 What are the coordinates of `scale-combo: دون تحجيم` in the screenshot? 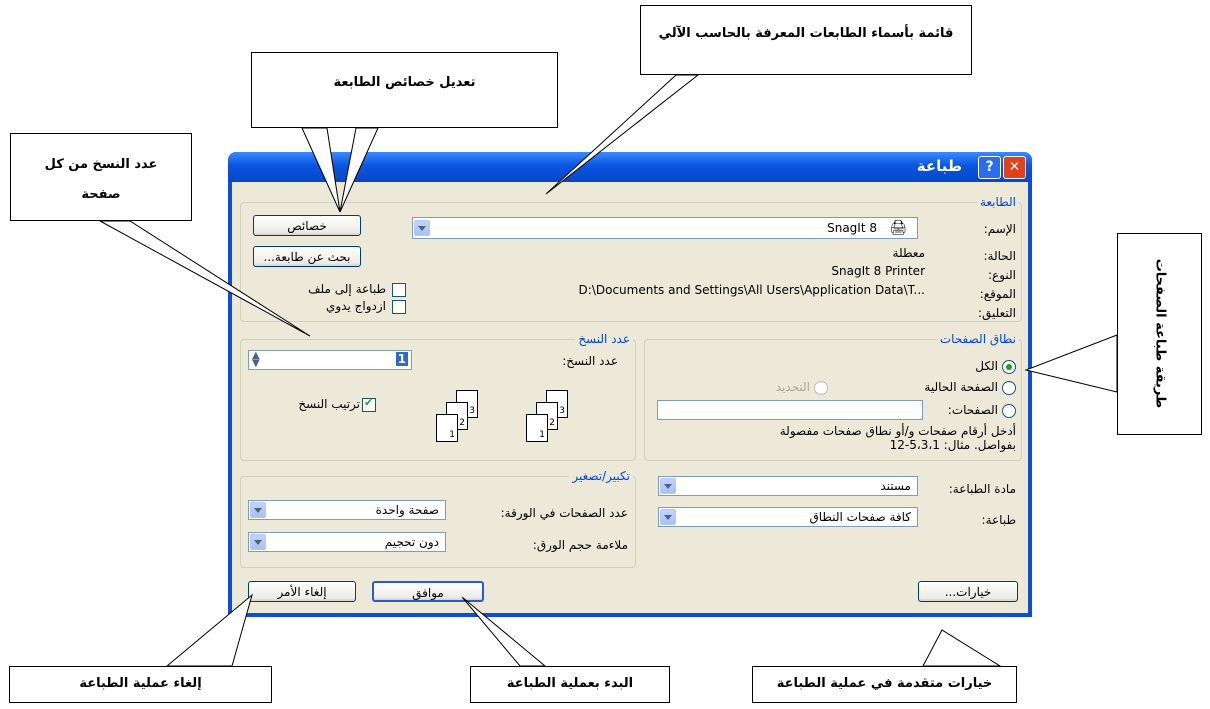 It's located at (347, 542).